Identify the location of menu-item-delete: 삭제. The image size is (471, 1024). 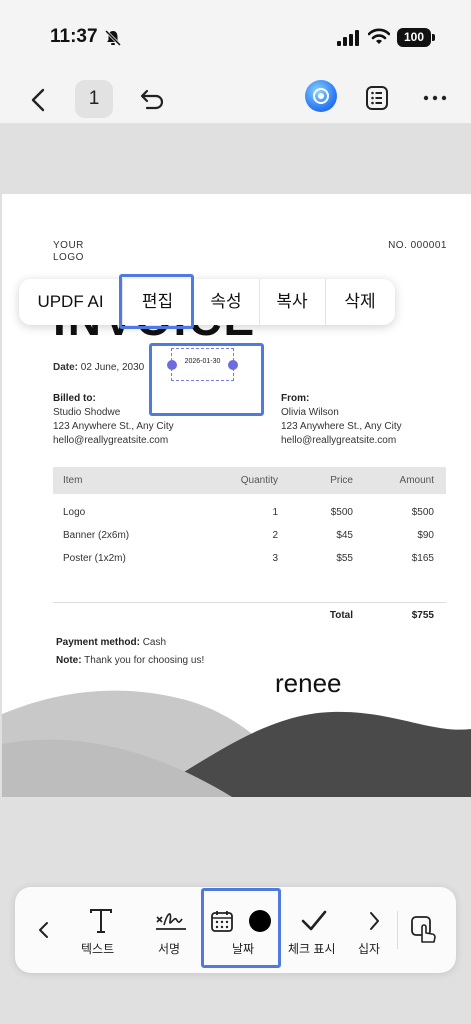
(360, 302).